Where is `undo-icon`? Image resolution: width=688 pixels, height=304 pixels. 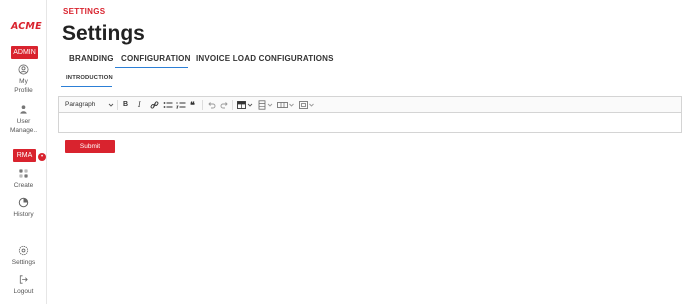 undo-icon is located at coordinates (211, 105).